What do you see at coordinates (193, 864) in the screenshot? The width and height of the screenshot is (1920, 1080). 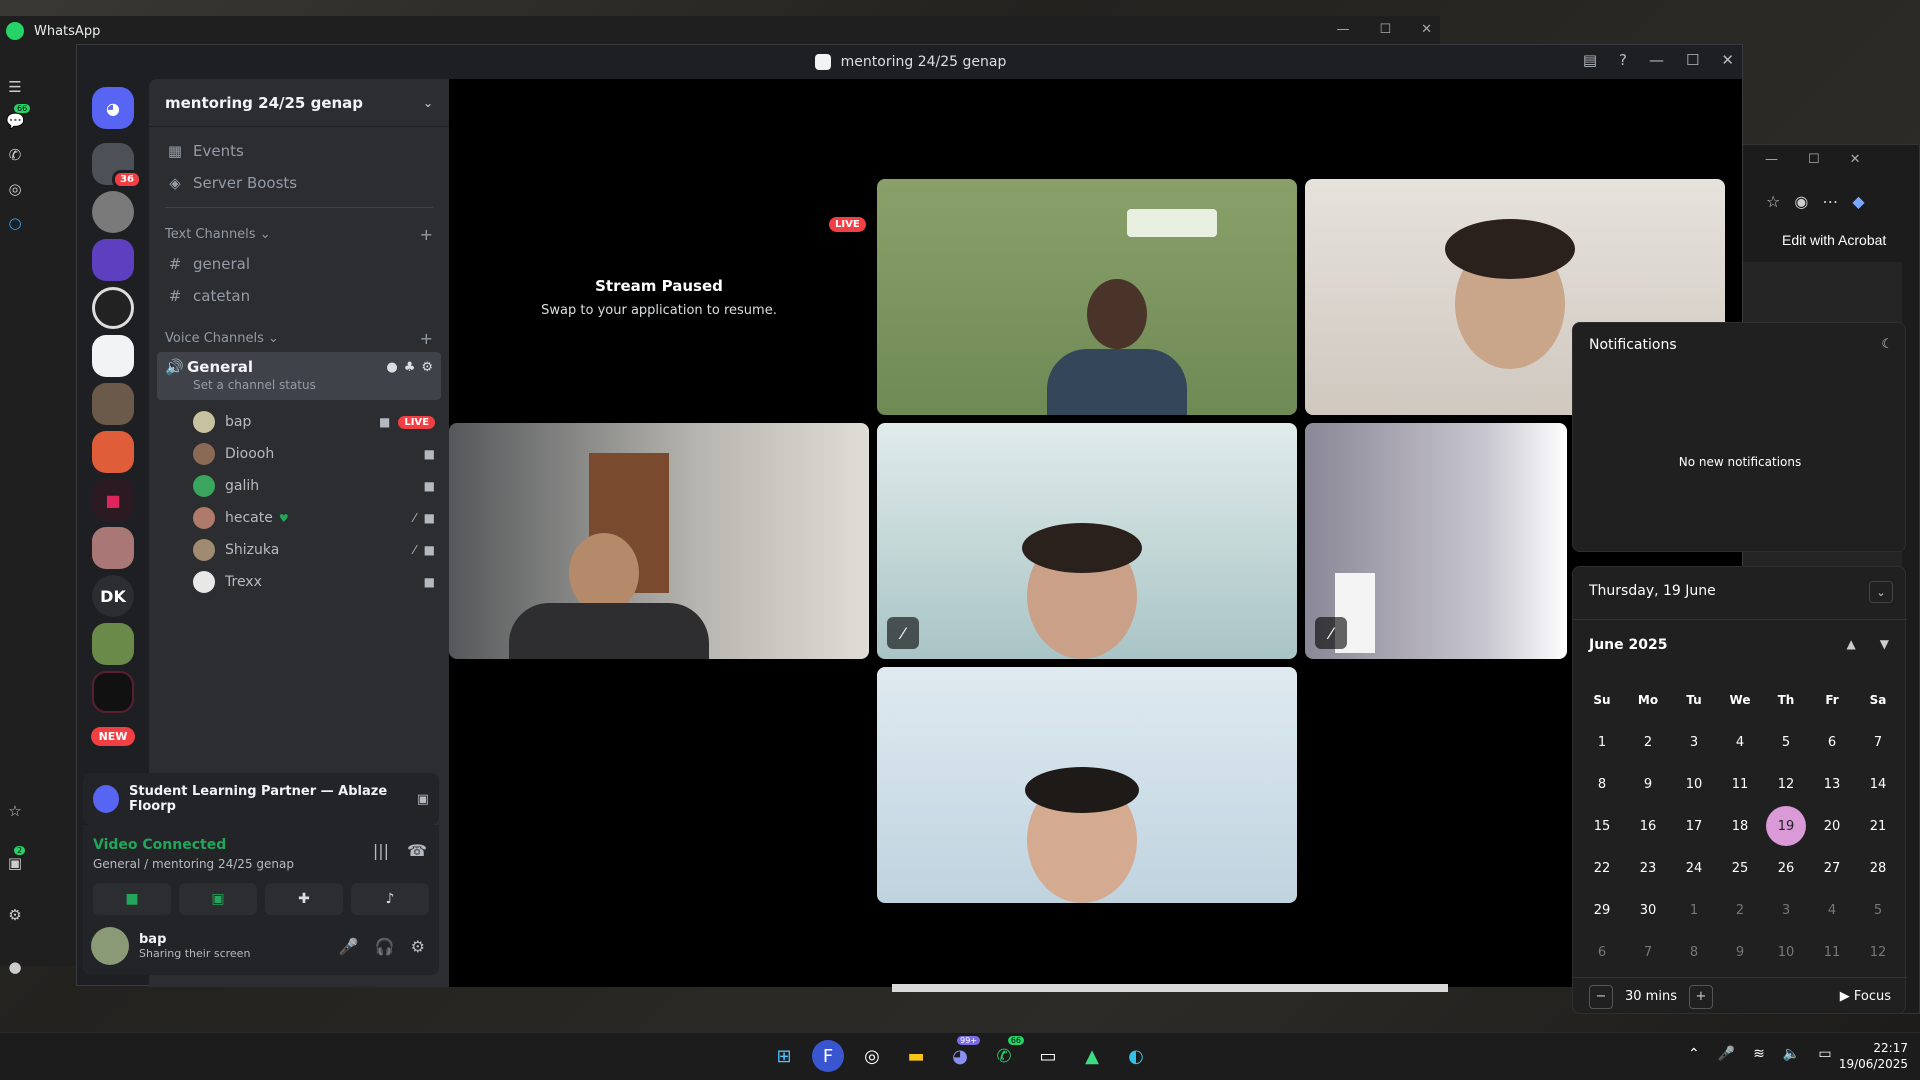 I see `voice-location: General / mentoring 24/25 genap` at bounding box center [193, 864].